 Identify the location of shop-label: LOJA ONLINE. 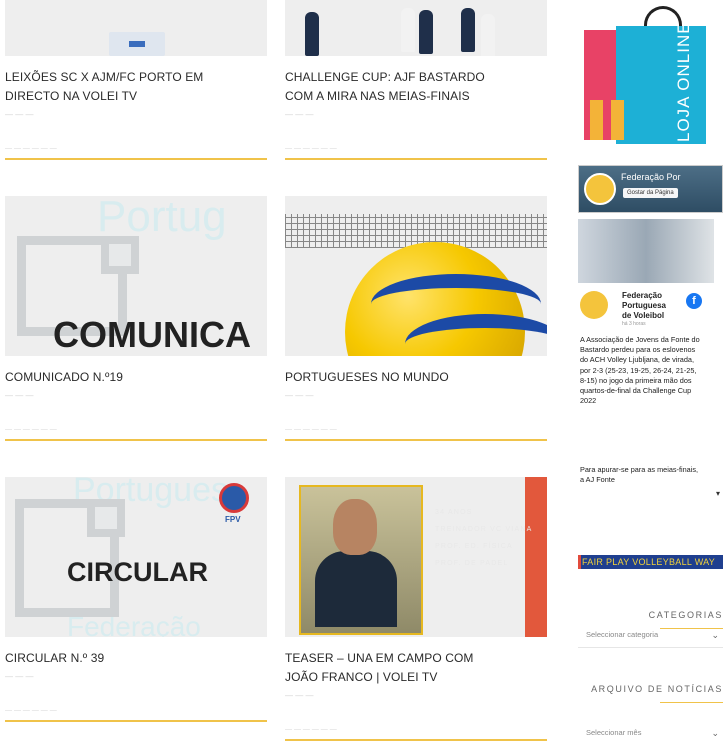
(683, 81).